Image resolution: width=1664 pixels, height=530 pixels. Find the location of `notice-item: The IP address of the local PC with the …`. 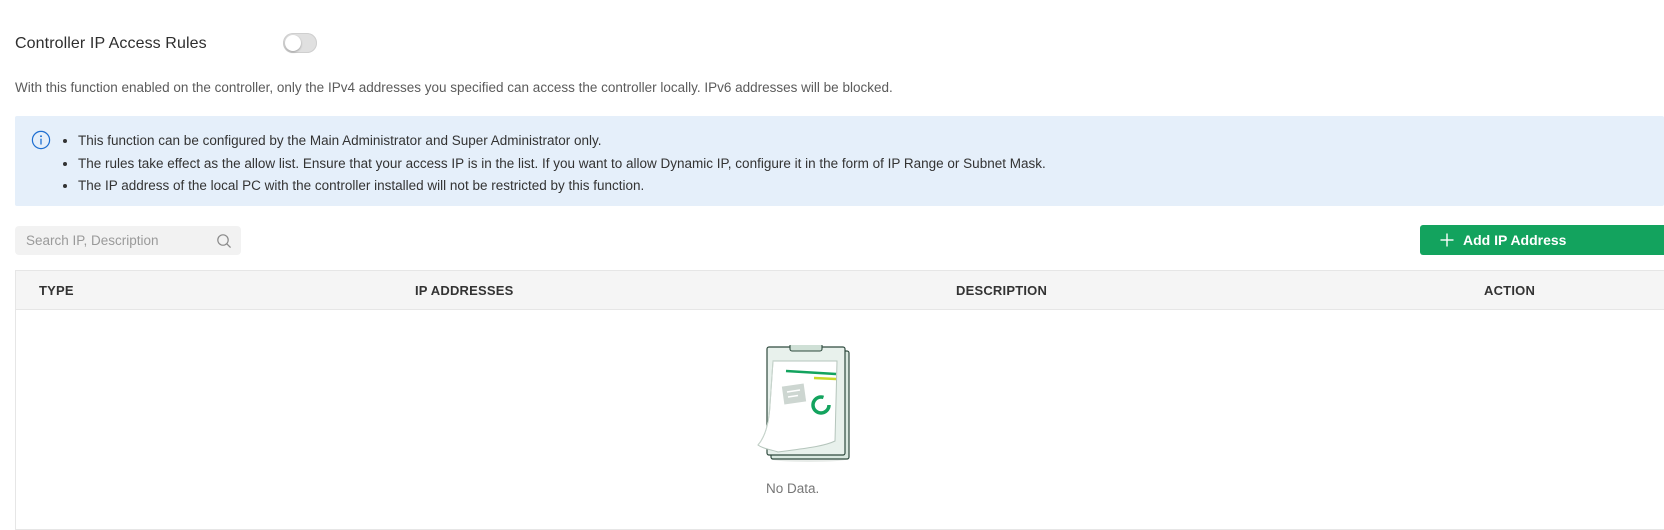

notice-item: The IP address of the local PC with the … is located at coordinates (562, 186).